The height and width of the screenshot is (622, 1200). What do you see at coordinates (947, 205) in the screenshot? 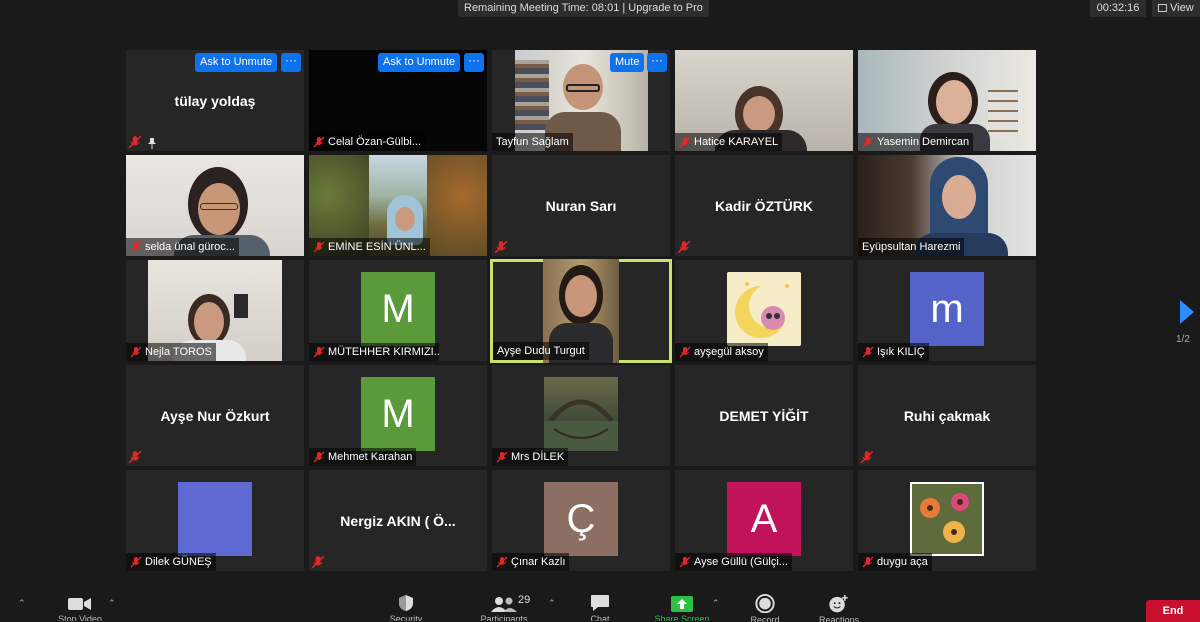
I see `participant-tile: Eyüpsultan Harezmi` at bounding box center [947, 205].